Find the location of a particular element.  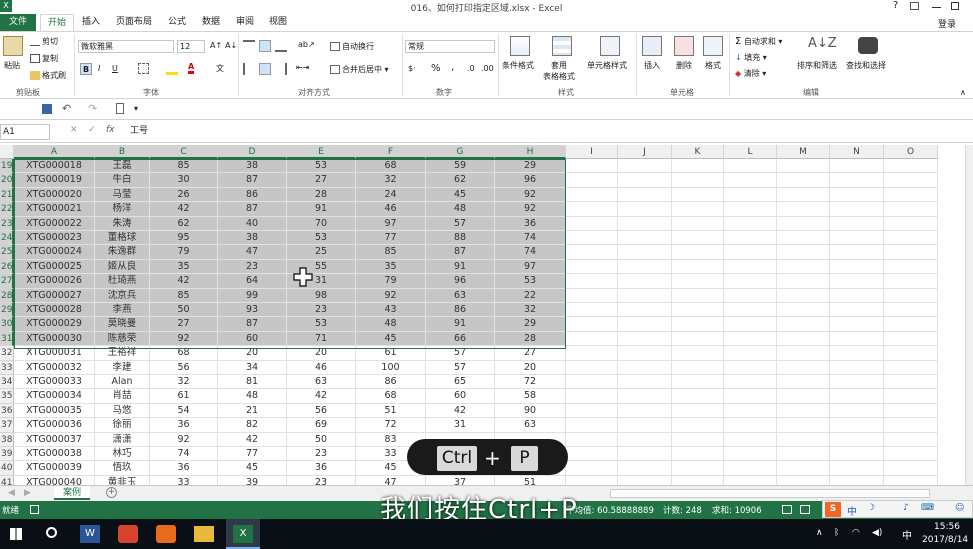

tab-review: 审阅 is located at coordinates (245, 22).